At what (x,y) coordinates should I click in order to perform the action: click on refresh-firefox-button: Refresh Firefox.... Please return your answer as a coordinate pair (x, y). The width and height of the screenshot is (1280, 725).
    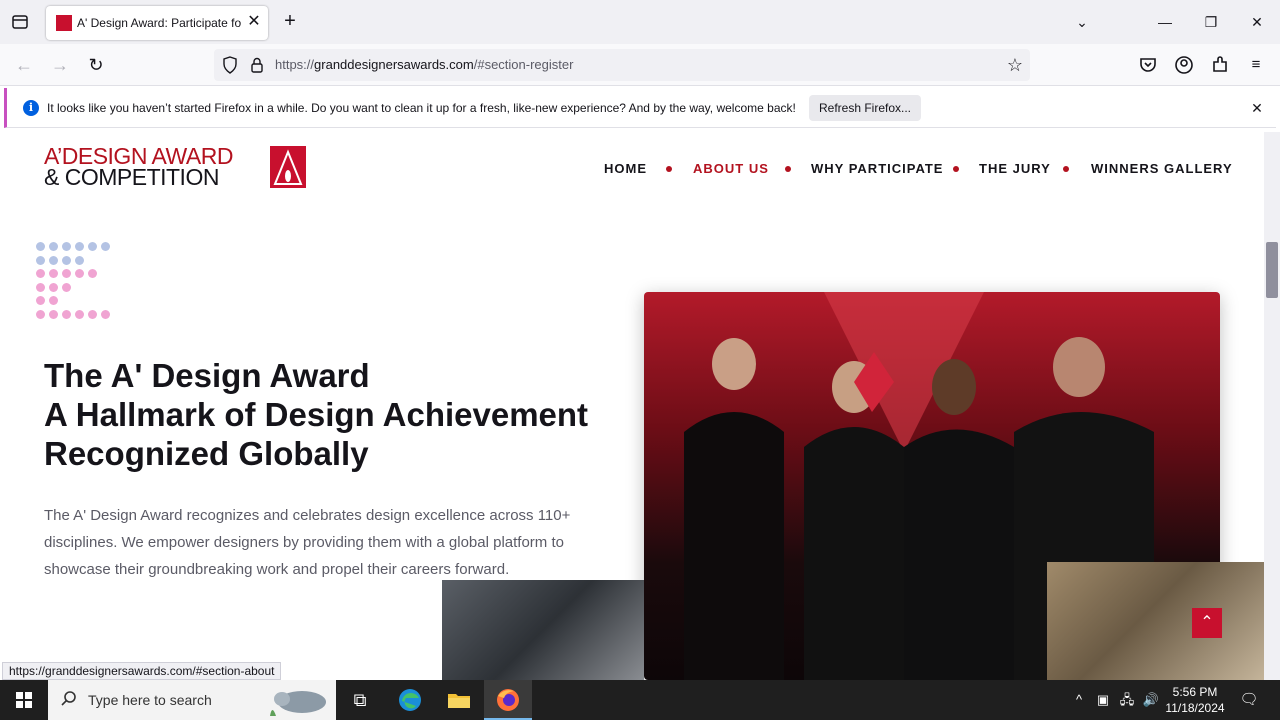
    Looking at the image, I should click on (865, 108).